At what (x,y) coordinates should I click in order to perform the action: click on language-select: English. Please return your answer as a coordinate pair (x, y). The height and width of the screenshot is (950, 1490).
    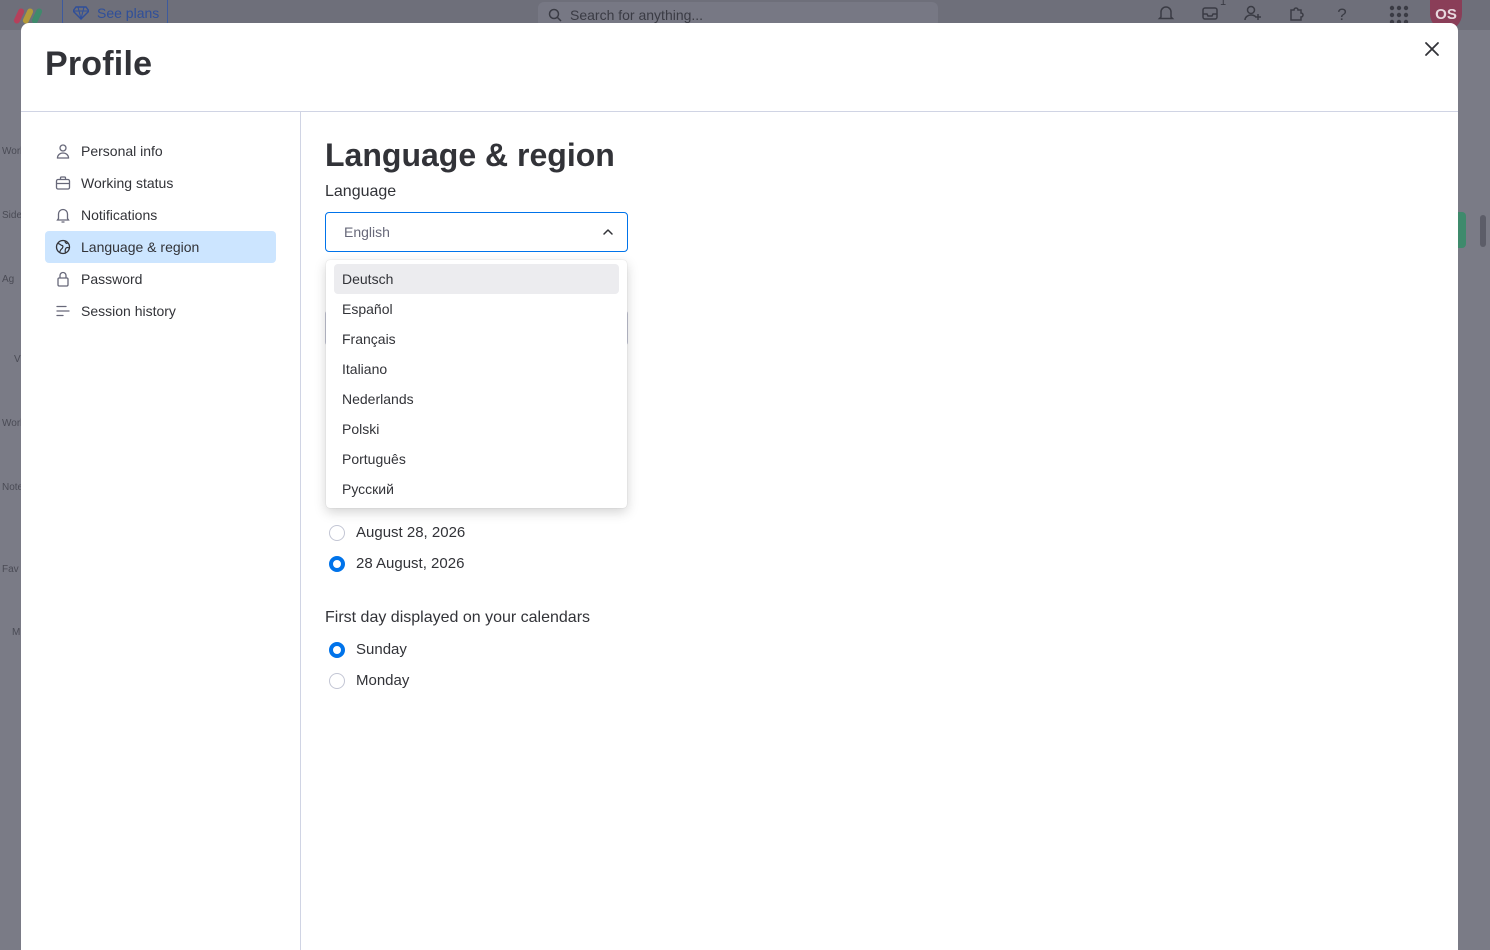
    Looking at the image, I should click on (476, 232).